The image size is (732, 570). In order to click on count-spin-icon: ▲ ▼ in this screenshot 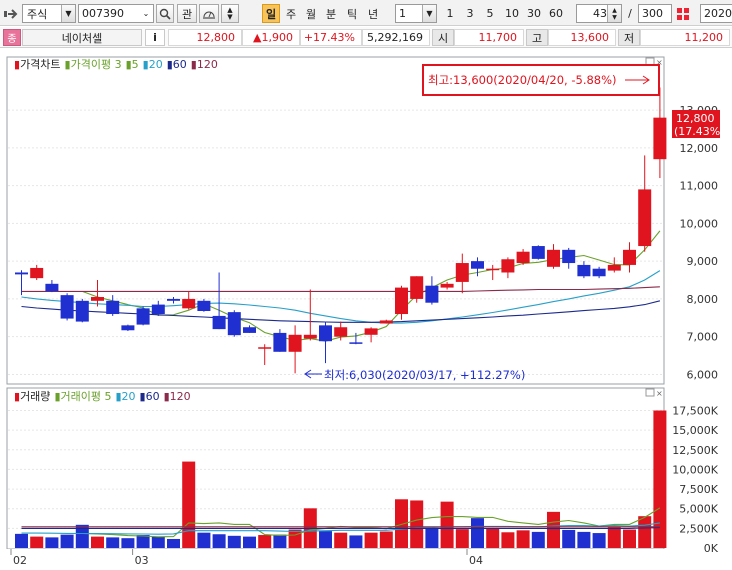, I will do `click(614, 13)`.